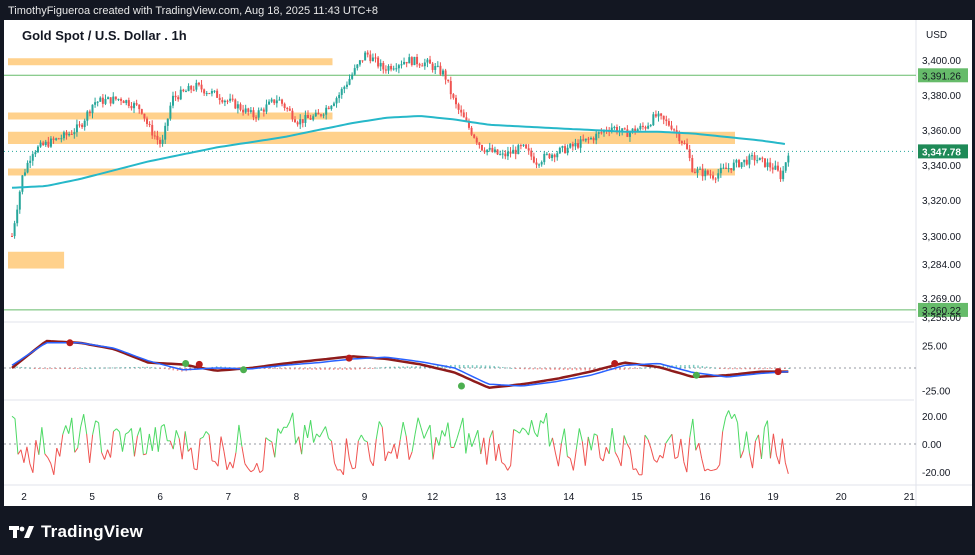  I want to click on tradingview-logo: TradingView, so click(76, 532).